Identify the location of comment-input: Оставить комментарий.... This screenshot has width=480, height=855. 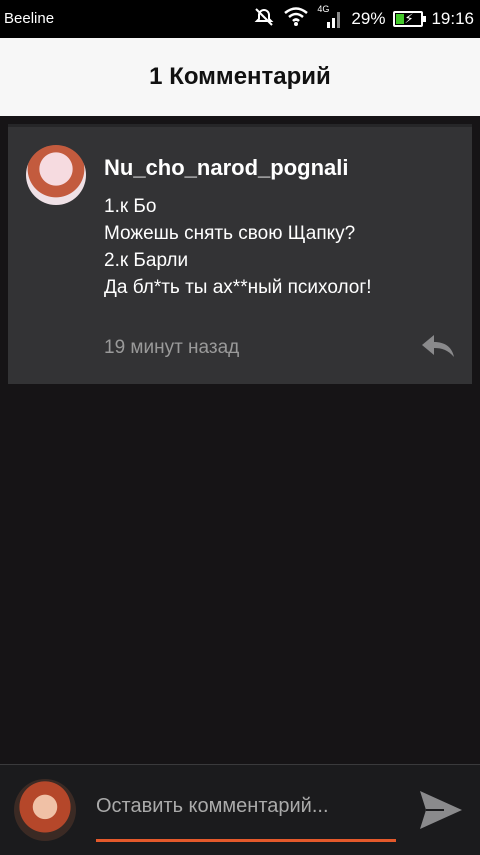
(246, 818).